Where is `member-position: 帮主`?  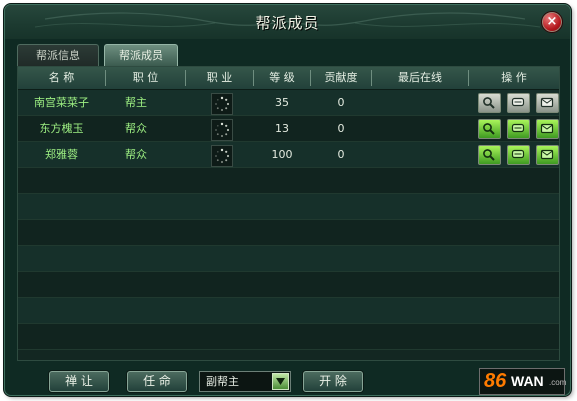
member-position: 帮主 is located at coordinates (136, 102).